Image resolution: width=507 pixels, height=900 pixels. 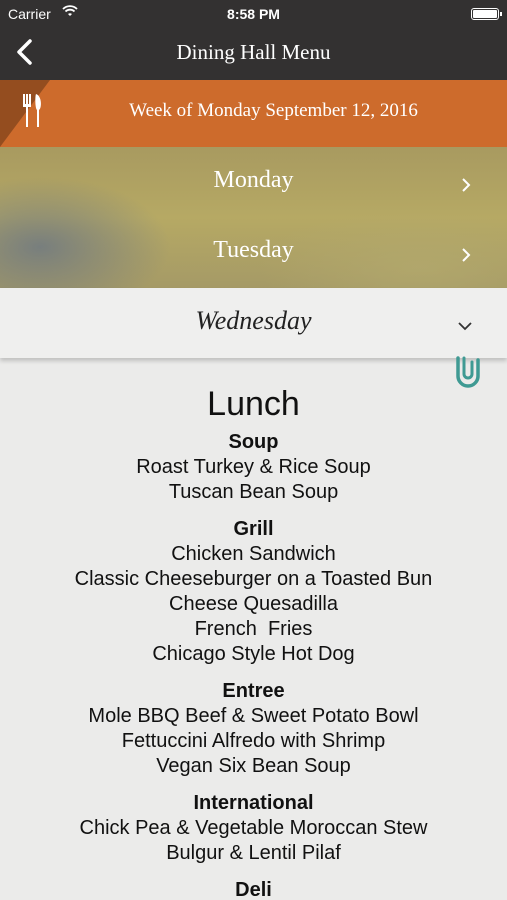 I want to click on status-bar: Carrier 8:58 PM, so click(x=253, y=14).